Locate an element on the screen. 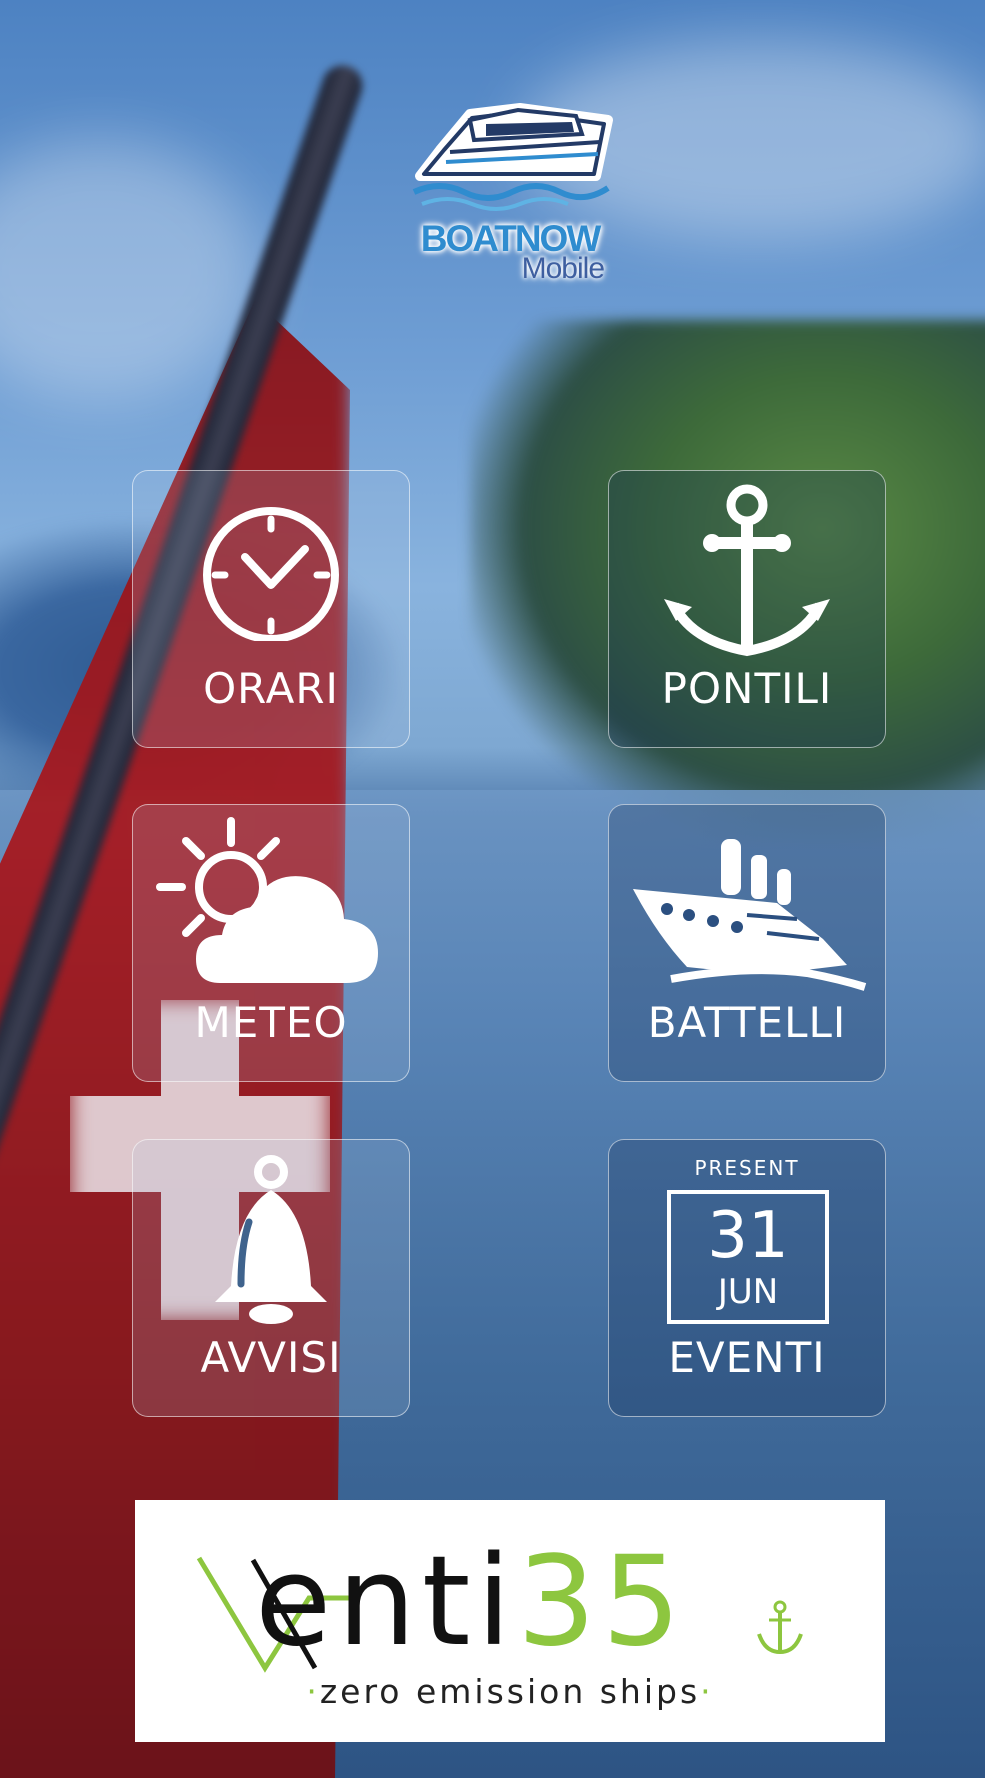  menu-tile-battelli: BATTELLI is located at coordinates (747, 943).